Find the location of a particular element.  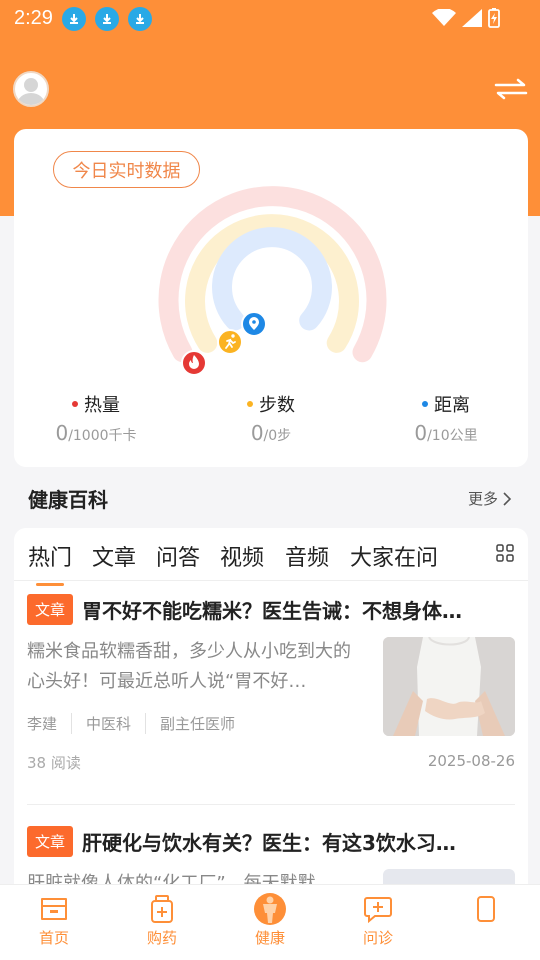

article-meta: 李建 中医科 副主任医师 is located at coordinates (145, 723).